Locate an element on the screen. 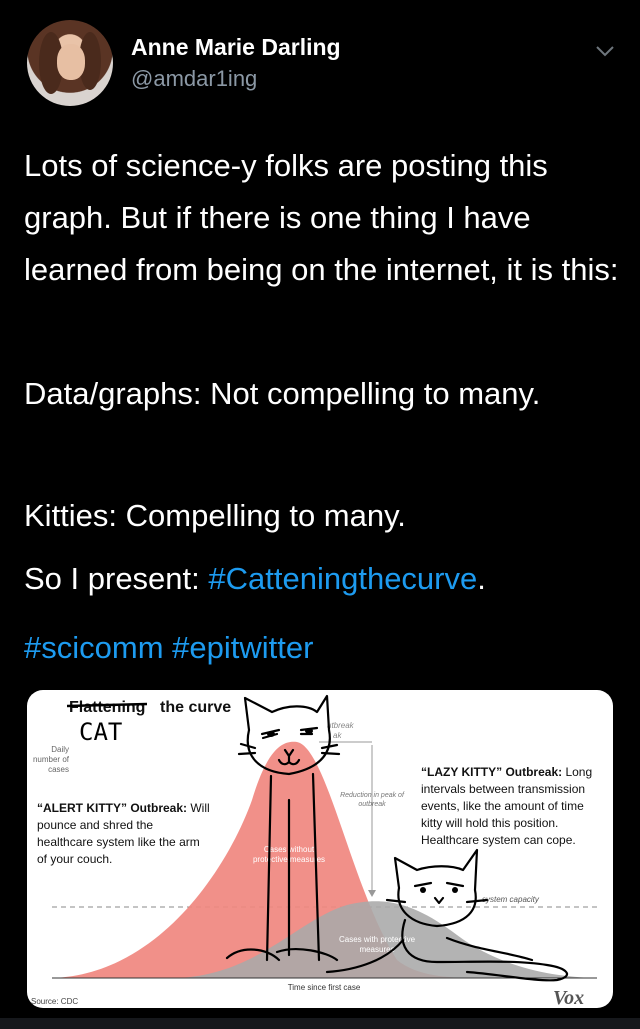 The width and height of the screenshot is (640, 1029). chevron-down-icon is located at coordinates (605, 51).